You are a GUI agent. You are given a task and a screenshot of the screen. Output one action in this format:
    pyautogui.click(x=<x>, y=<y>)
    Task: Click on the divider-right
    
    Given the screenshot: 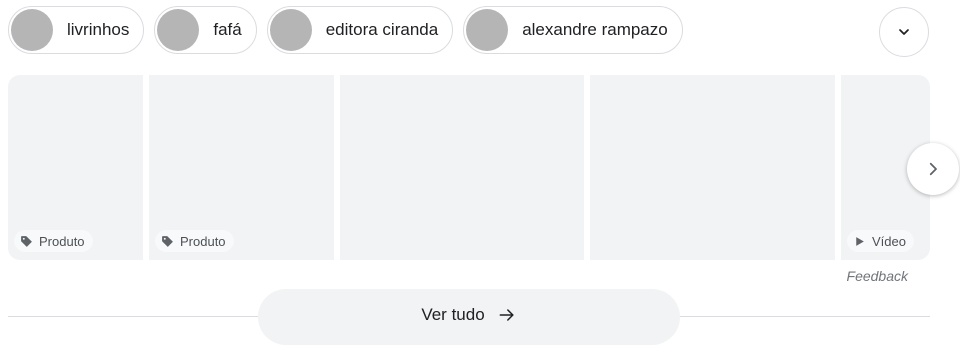 What is the action you would take?
    pyautogui.click(x=805, y=316)
    